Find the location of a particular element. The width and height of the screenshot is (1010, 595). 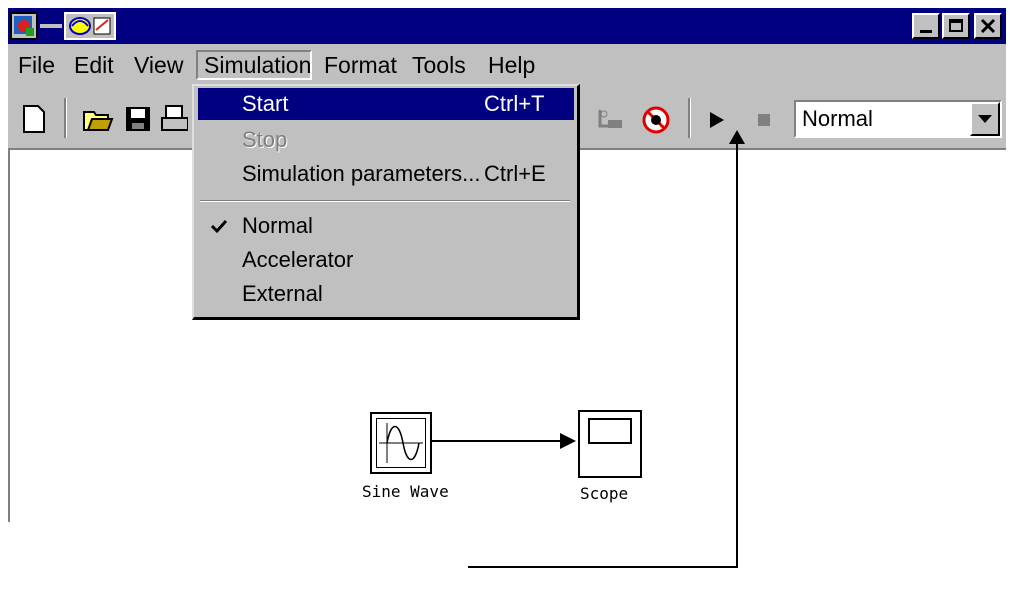

stop-label: Stop is located at coordinates (265, 139).